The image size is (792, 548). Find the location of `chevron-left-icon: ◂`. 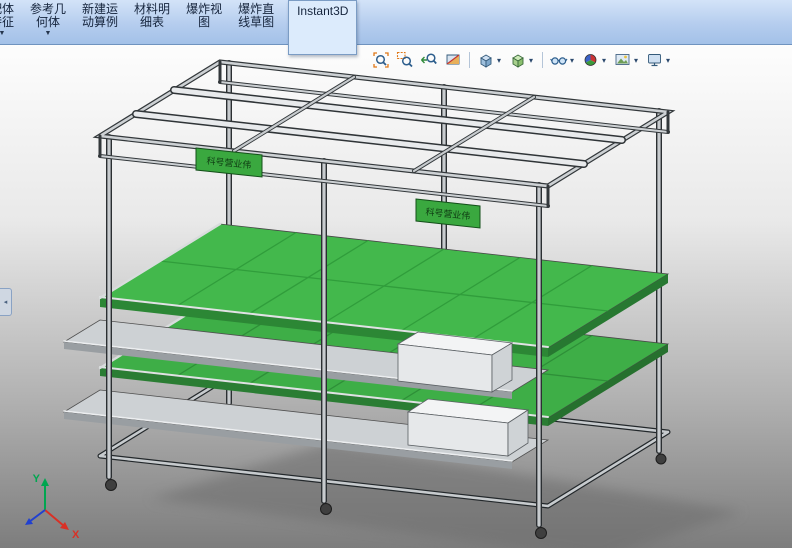

chevron-left-icon: ◂ is located at coordinates (5, 302).